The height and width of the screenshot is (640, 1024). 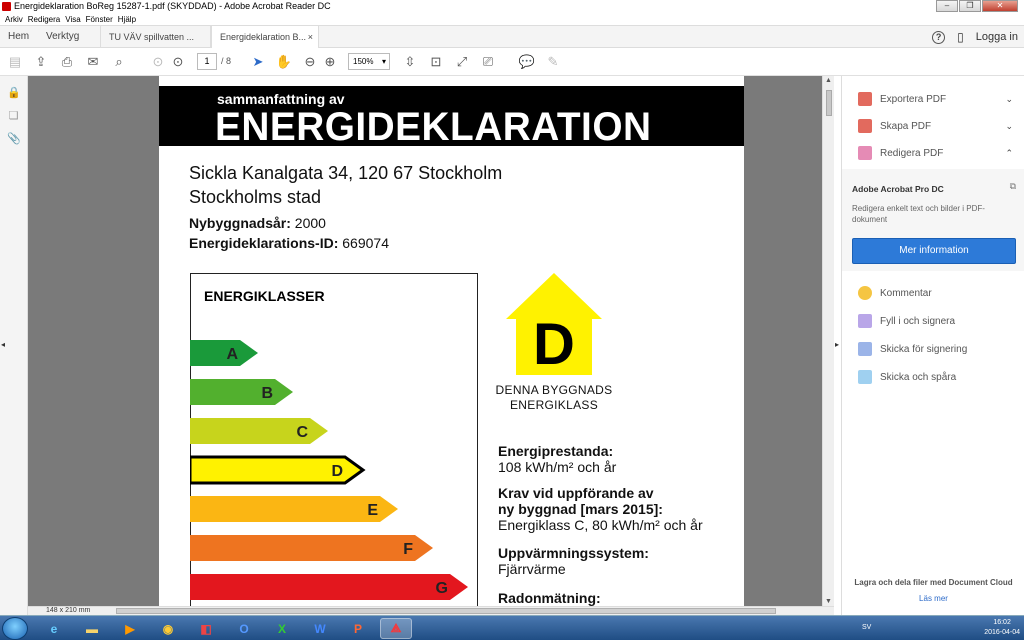 I want to click on energy-performance: Energiprestanda: 108 kWh/m² och år, so click(x=557, y=459).